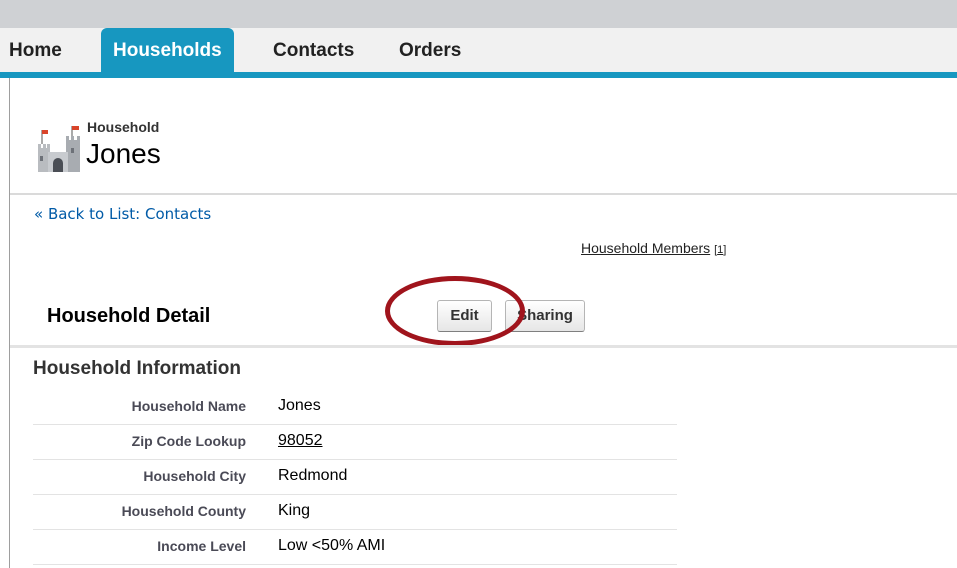 The width and height of the screenshot is (957, 568). I want to click on field-value-household-city: Redmond, so click(313, 475).